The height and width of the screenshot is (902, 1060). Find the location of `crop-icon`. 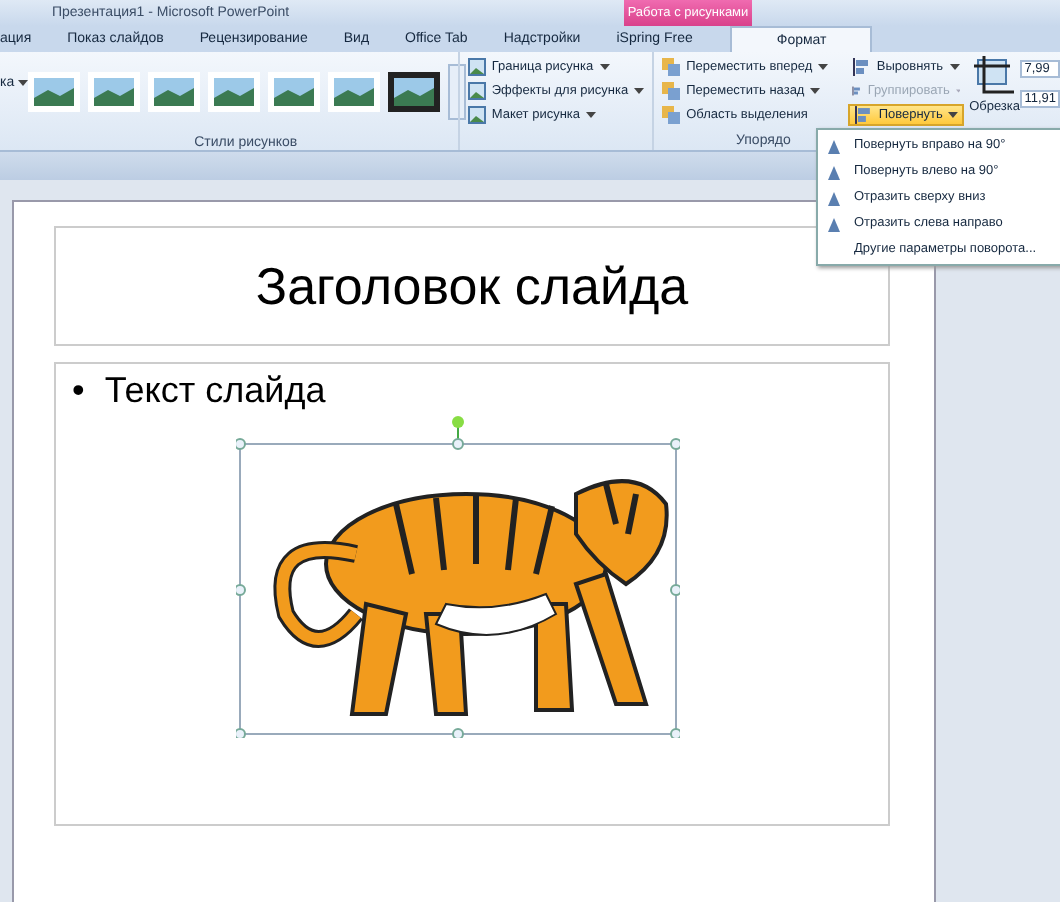

crop-icon is located at coordinates (994, 76).